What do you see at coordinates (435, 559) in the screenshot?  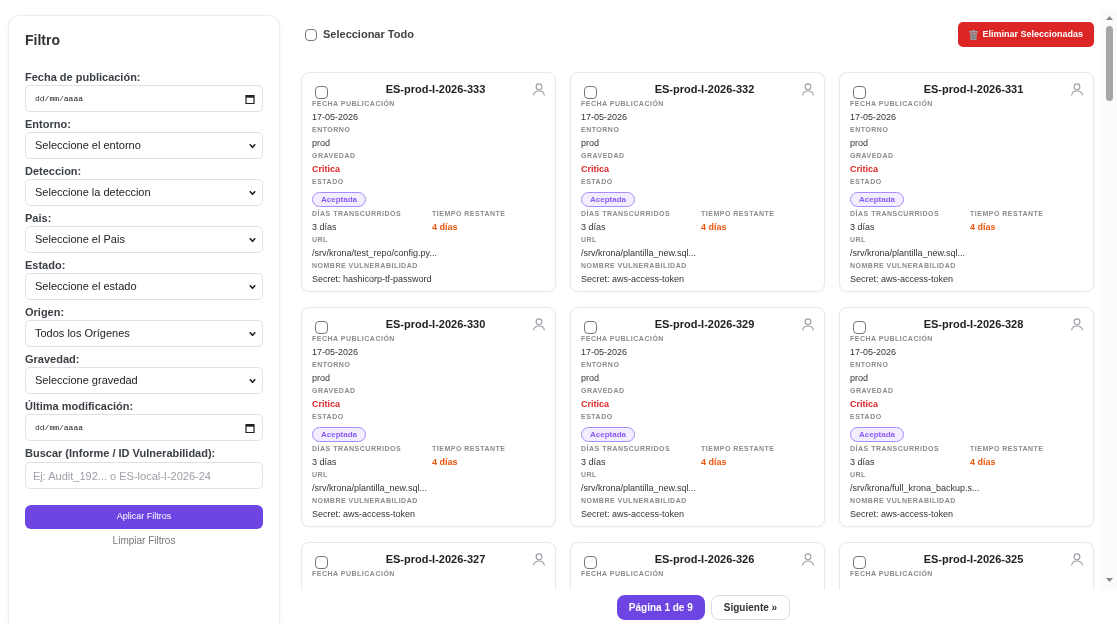 I see `card-title: ES-prod-I-2026-327` at bounding box center [435, 559].